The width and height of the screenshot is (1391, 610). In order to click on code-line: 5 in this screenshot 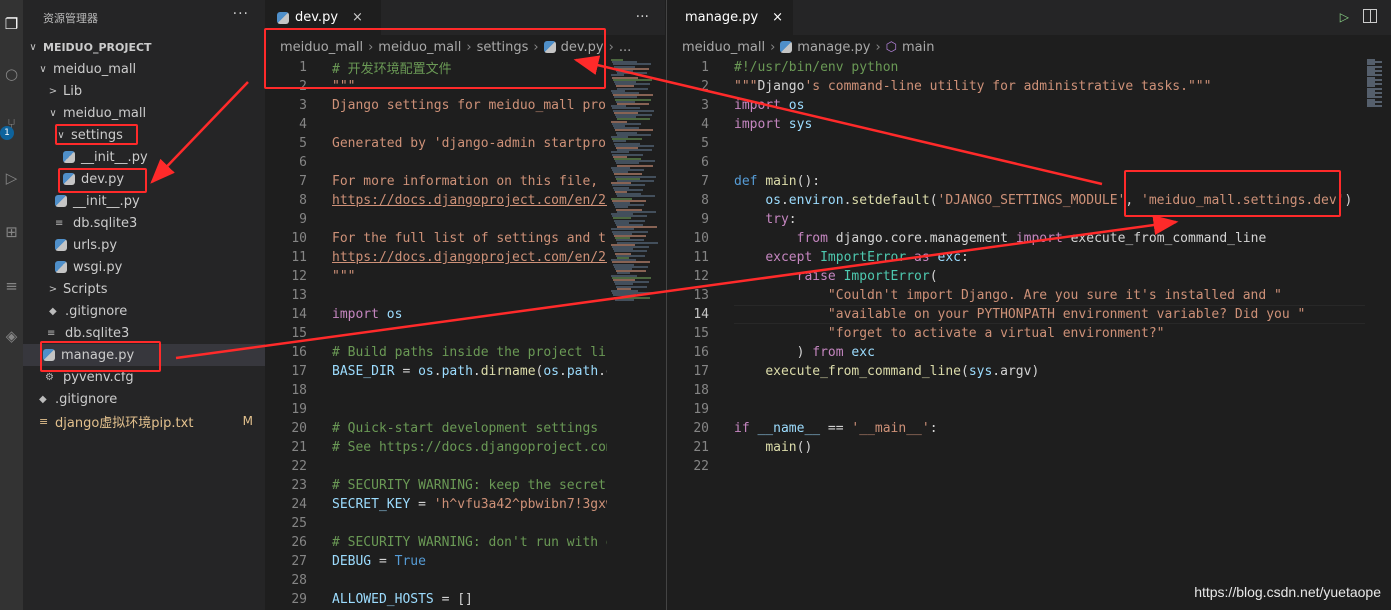, I will do `click(688, 143)`.